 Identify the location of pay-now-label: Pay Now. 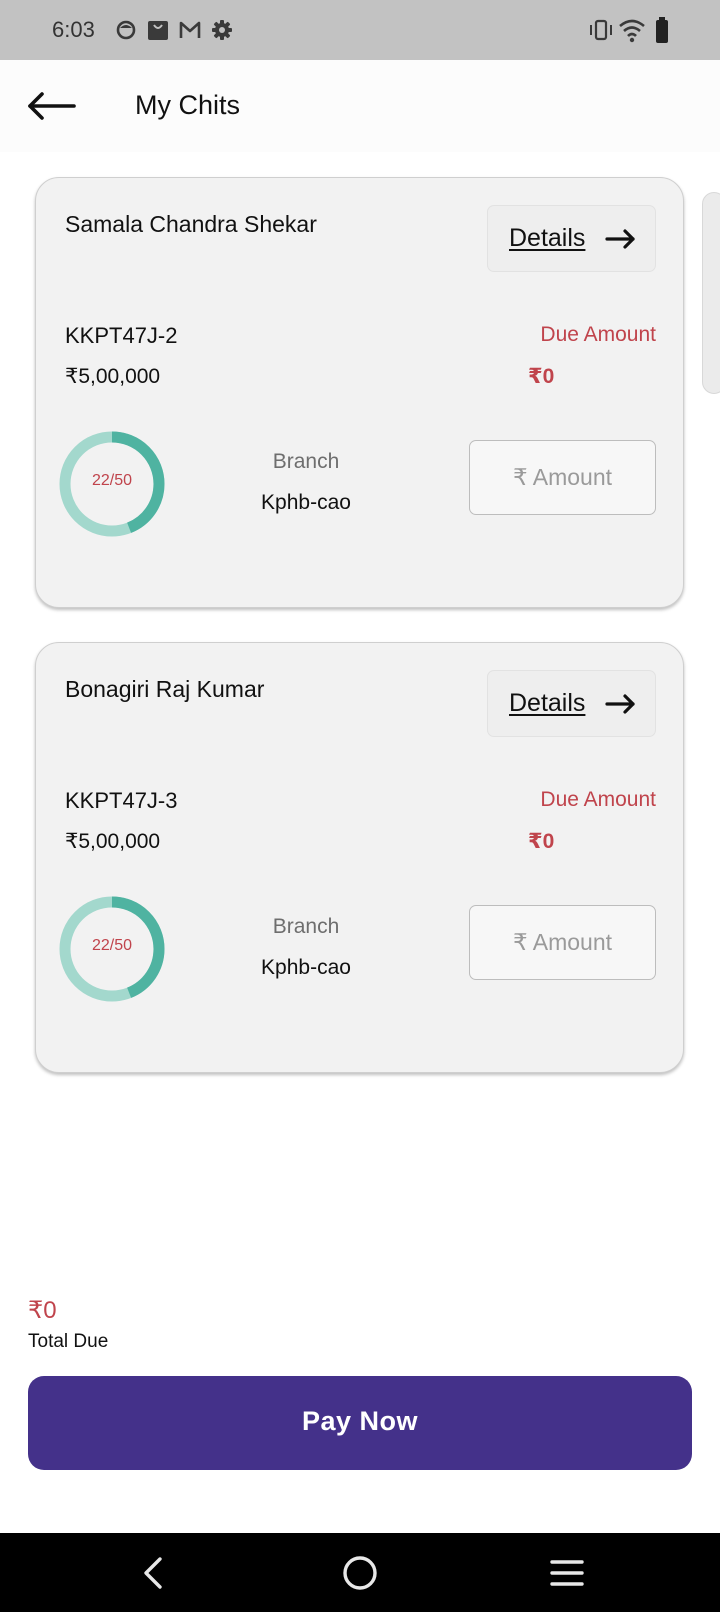
(360, 1421).